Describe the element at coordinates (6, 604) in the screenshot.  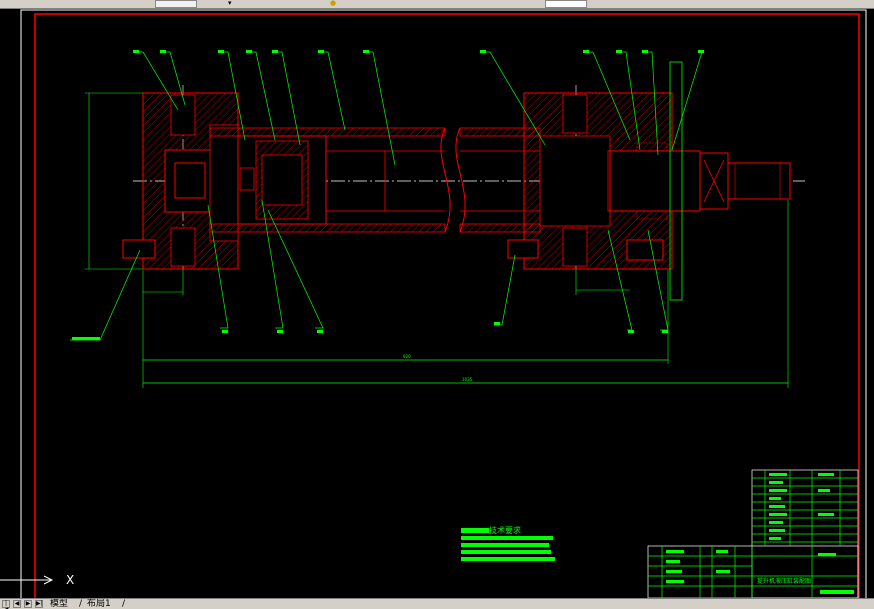
I see `first-tab-icon: |◀` at that location.